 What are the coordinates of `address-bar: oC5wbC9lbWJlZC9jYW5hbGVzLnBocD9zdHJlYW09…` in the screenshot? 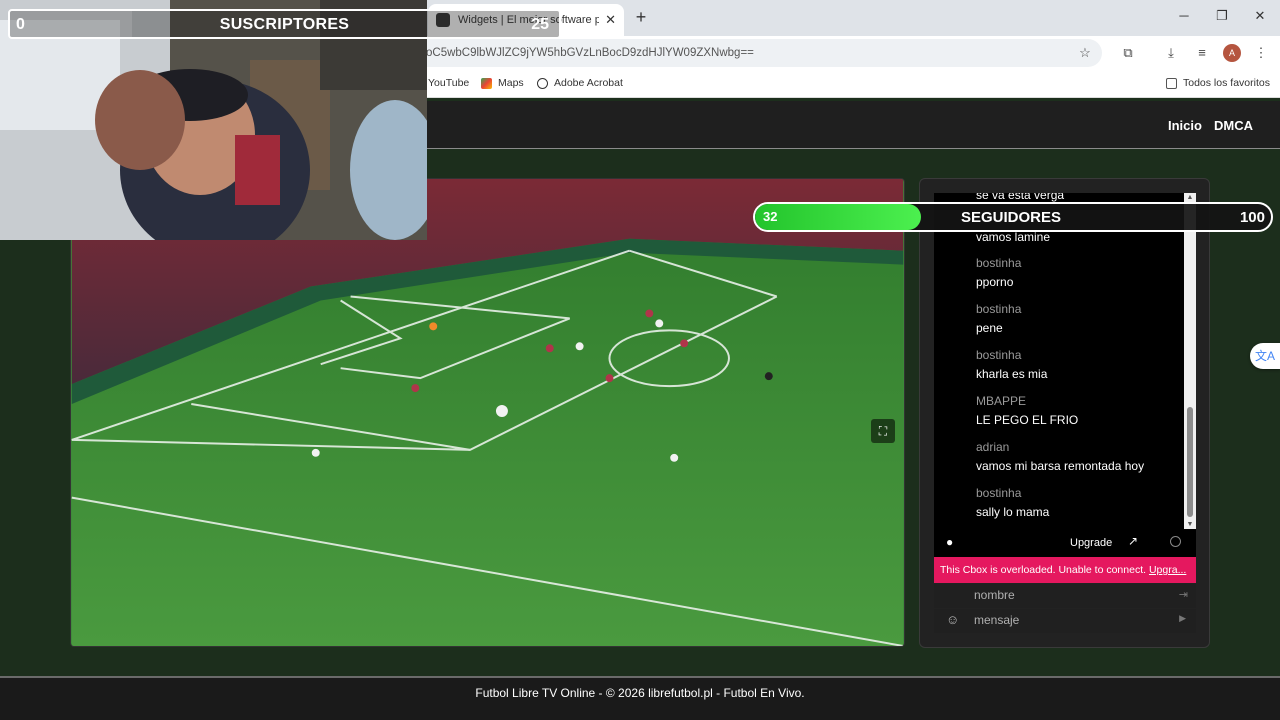 It's located at (757, 53).